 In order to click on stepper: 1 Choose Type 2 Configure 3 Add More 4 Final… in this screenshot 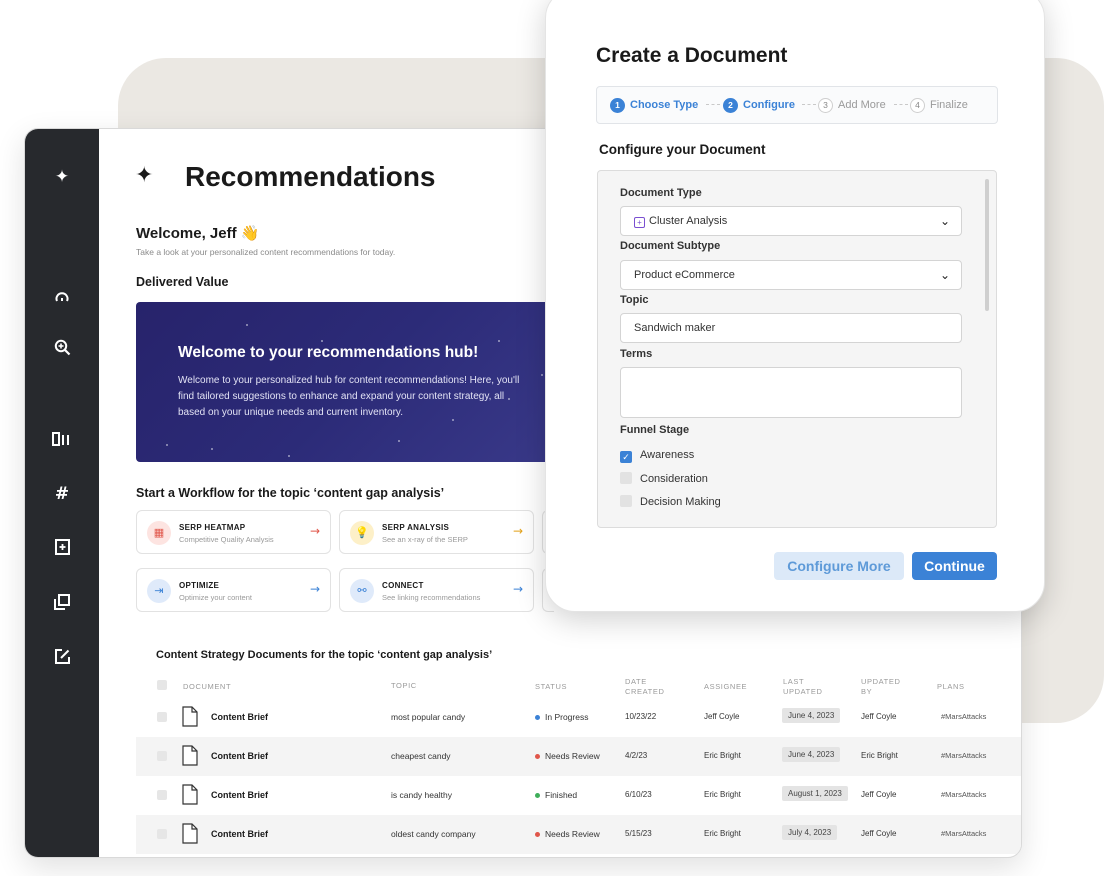, I will do `click(797, 105)`.